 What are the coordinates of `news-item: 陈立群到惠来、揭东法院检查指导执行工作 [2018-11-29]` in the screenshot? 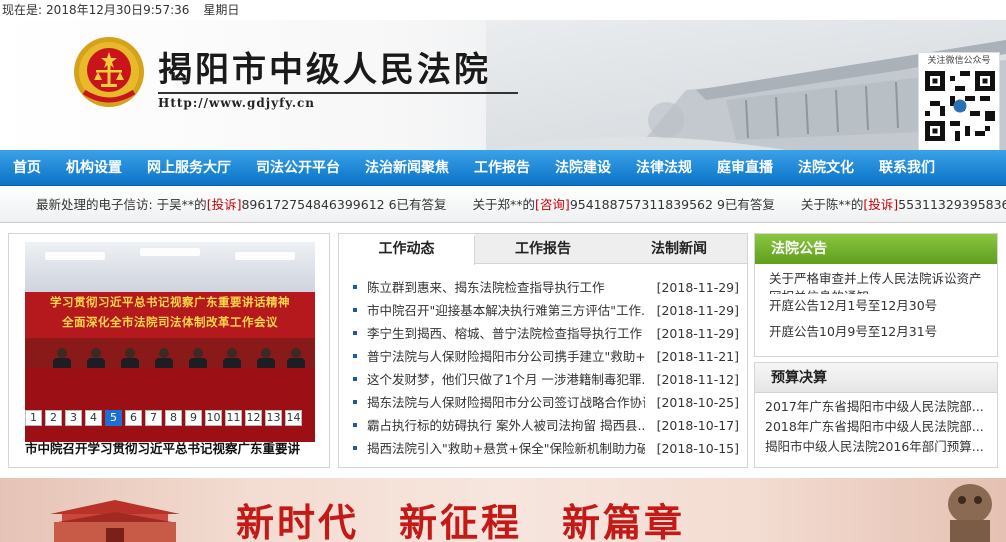 It's located at (546, 287).